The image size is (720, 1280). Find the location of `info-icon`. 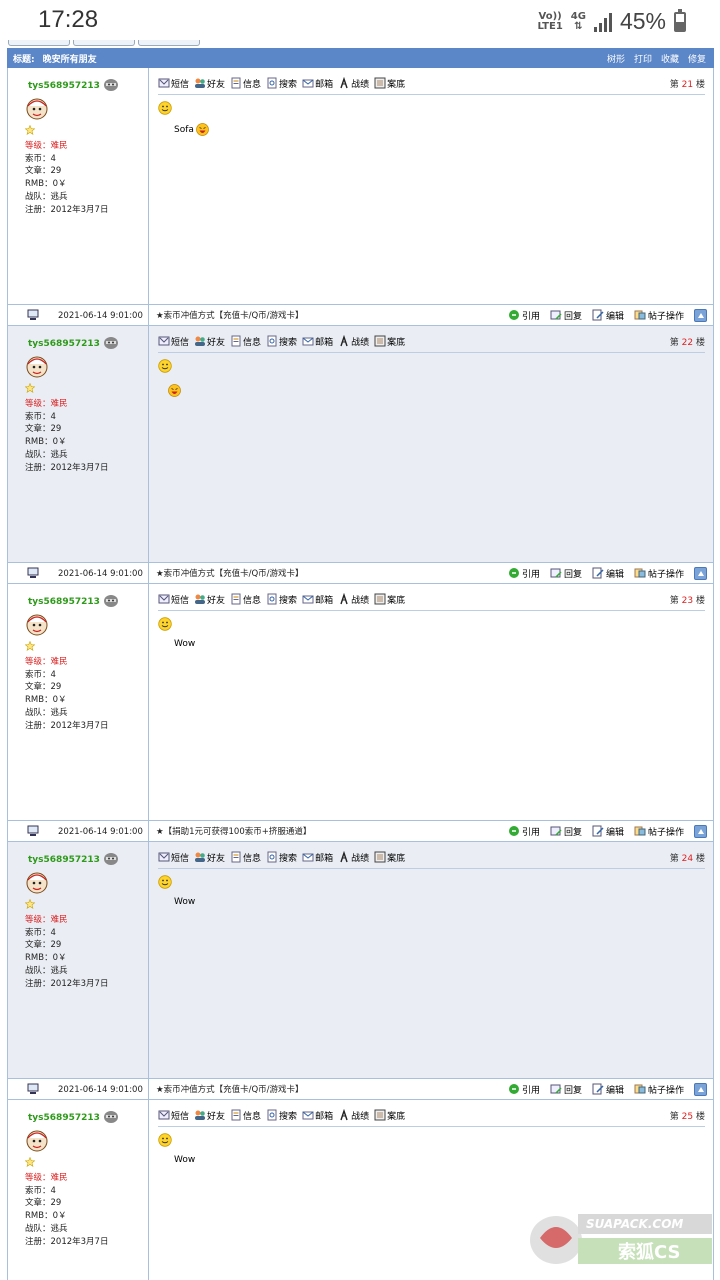

info-icon is located at coordinates (236, 857).